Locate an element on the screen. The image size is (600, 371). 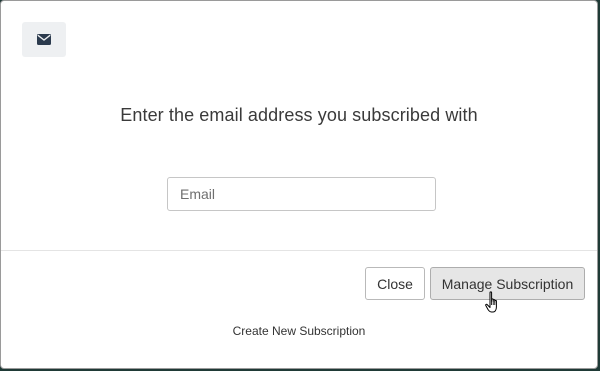
envelope-icon-box is located at coordinates (44, 39).